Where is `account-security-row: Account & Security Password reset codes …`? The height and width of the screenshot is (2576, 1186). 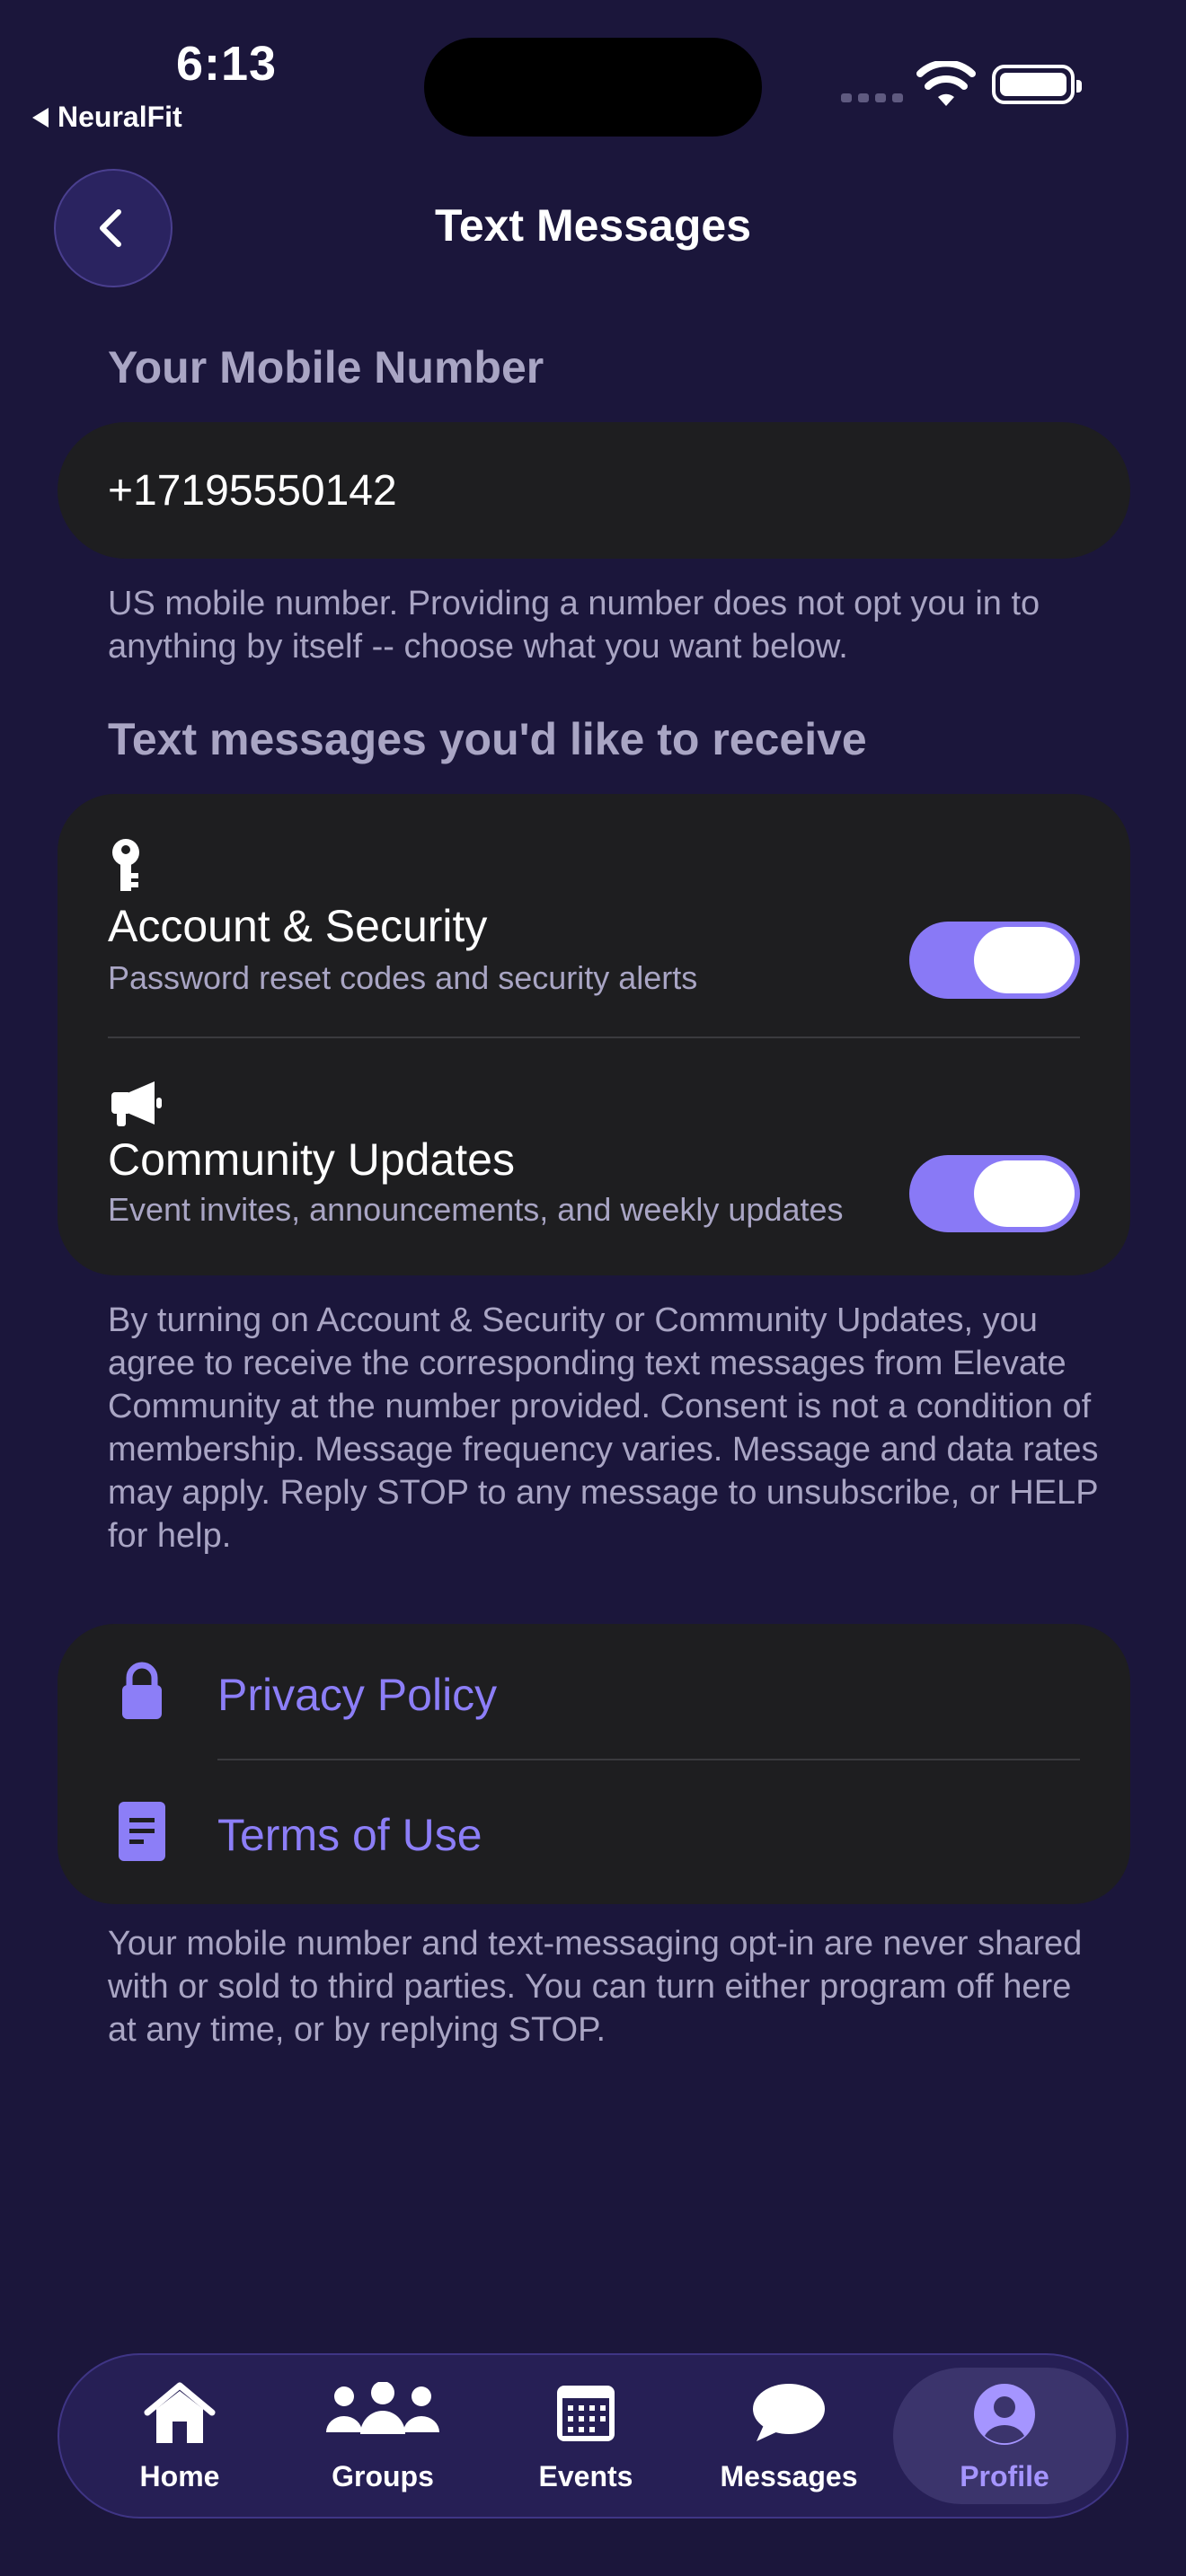
account-security-row: Account & Security Password reset codes … is located at coordinates (594, 932).